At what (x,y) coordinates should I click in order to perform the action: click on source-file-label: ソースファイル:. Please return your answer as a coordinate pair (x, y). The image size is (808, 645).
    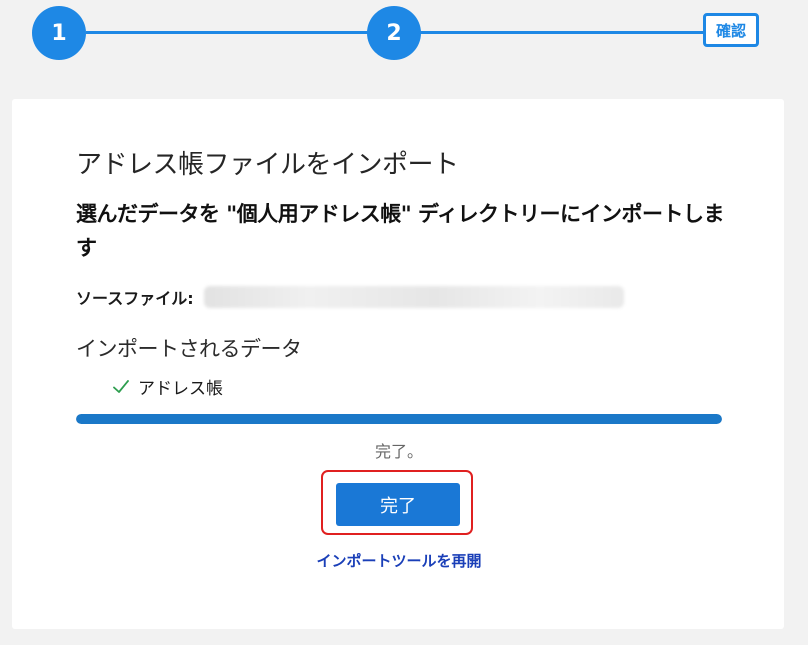
    Looking at the image, I should click on (135, 298).